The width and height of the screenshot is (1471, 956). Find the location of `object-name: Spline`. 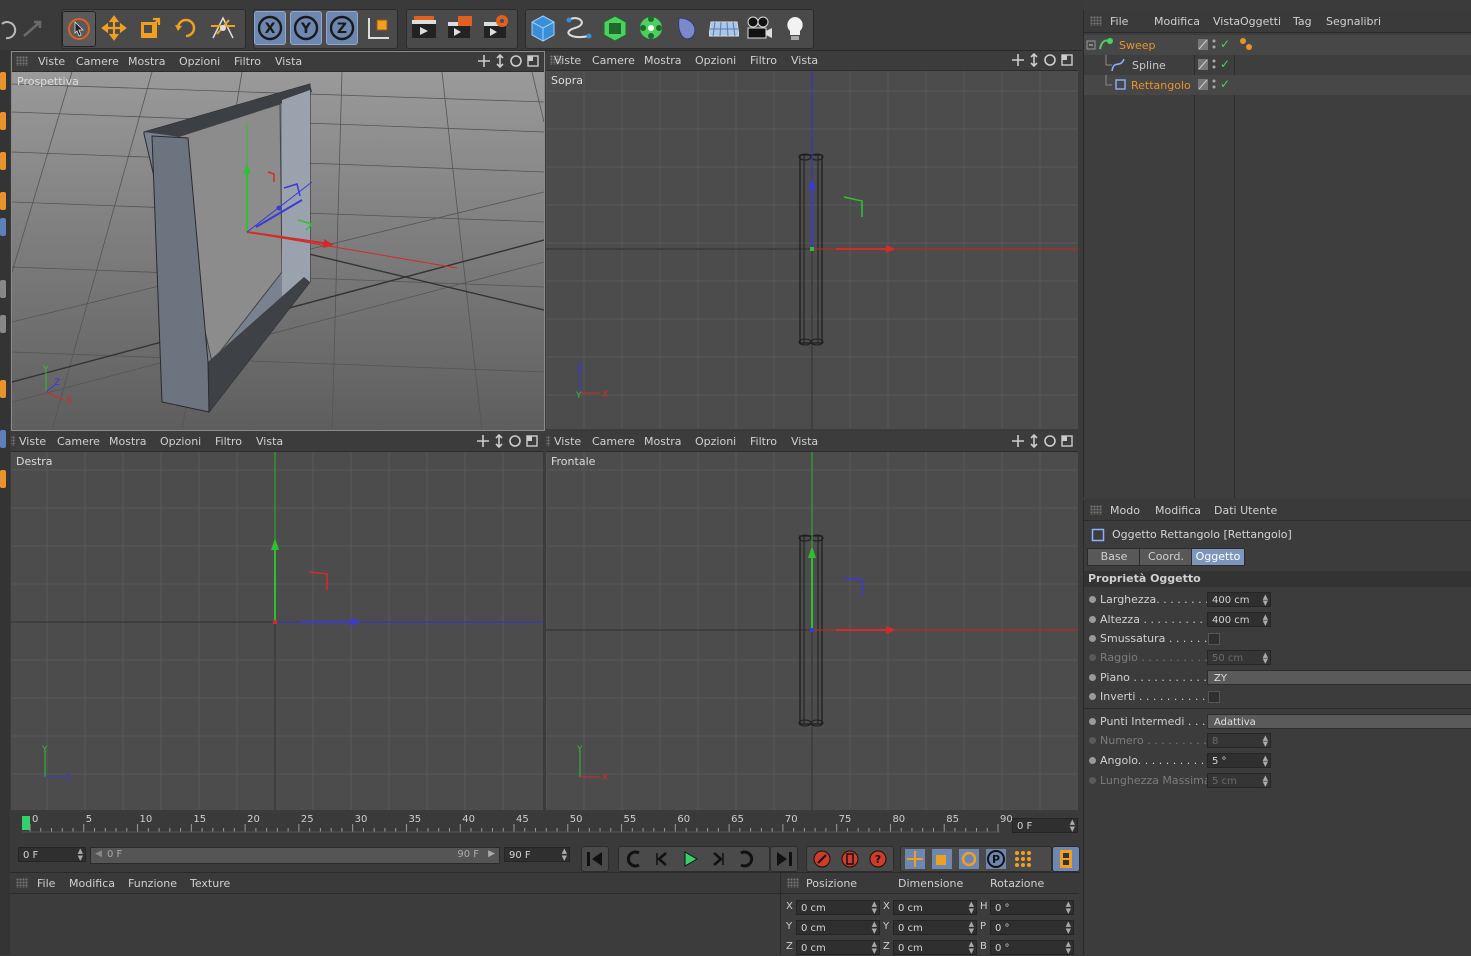

object-name: Spline is located at coordinates (1149, 65).